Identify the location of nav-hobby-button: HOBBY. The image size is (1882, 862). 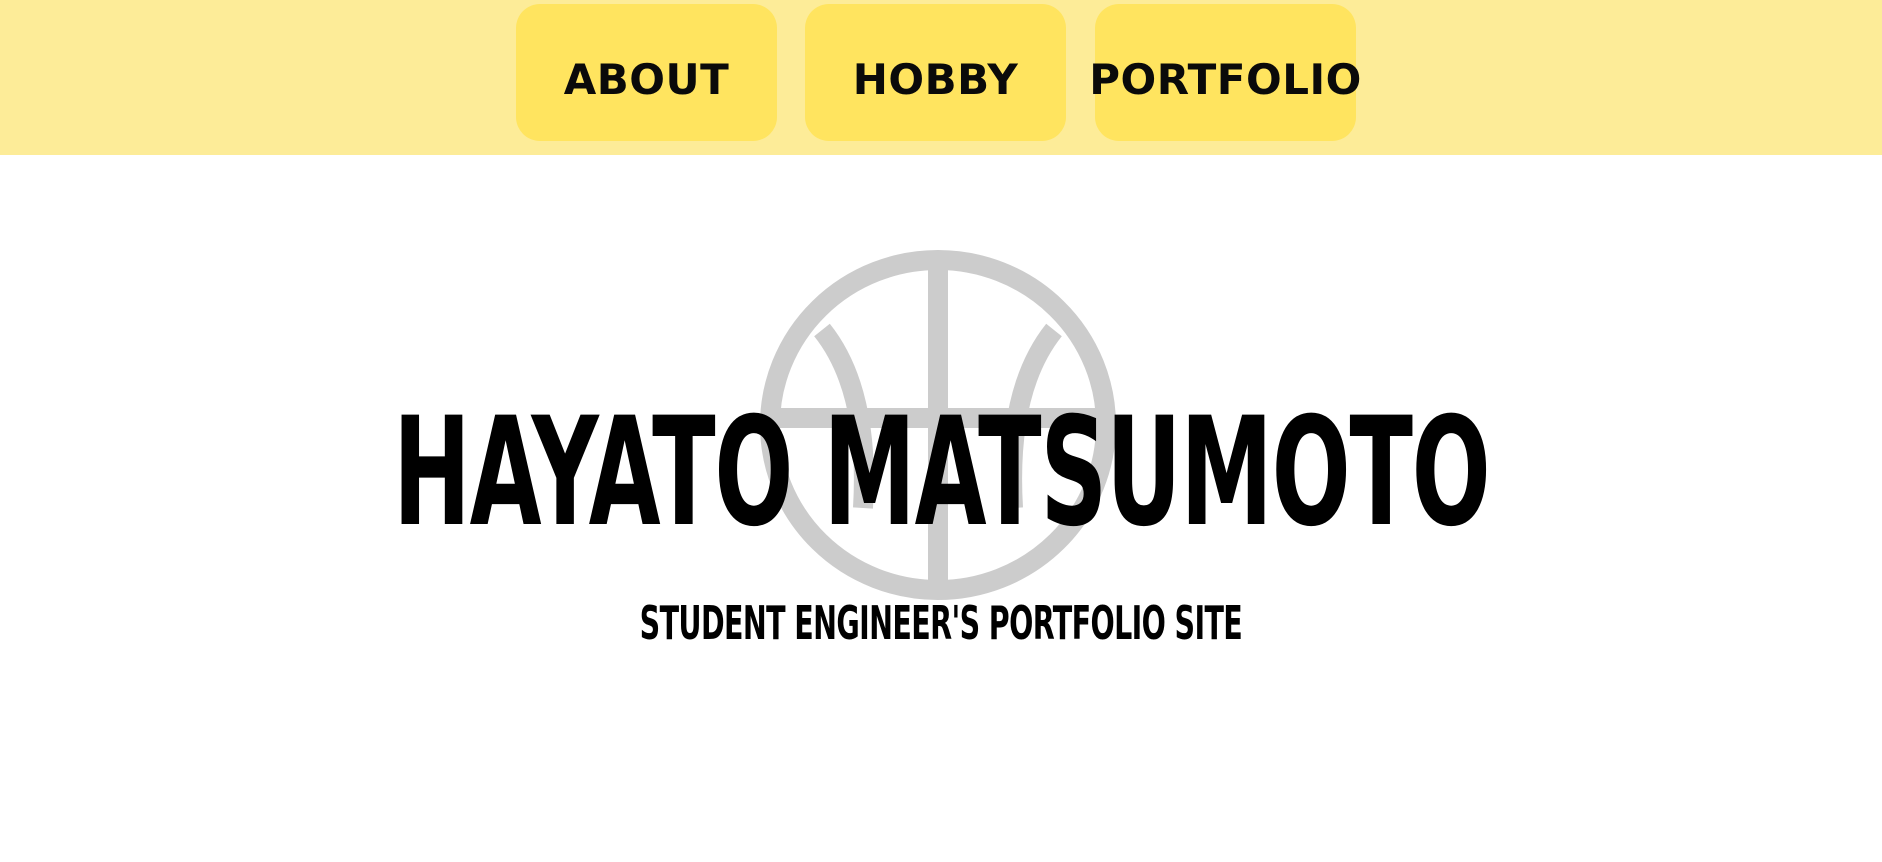
(935, 72).